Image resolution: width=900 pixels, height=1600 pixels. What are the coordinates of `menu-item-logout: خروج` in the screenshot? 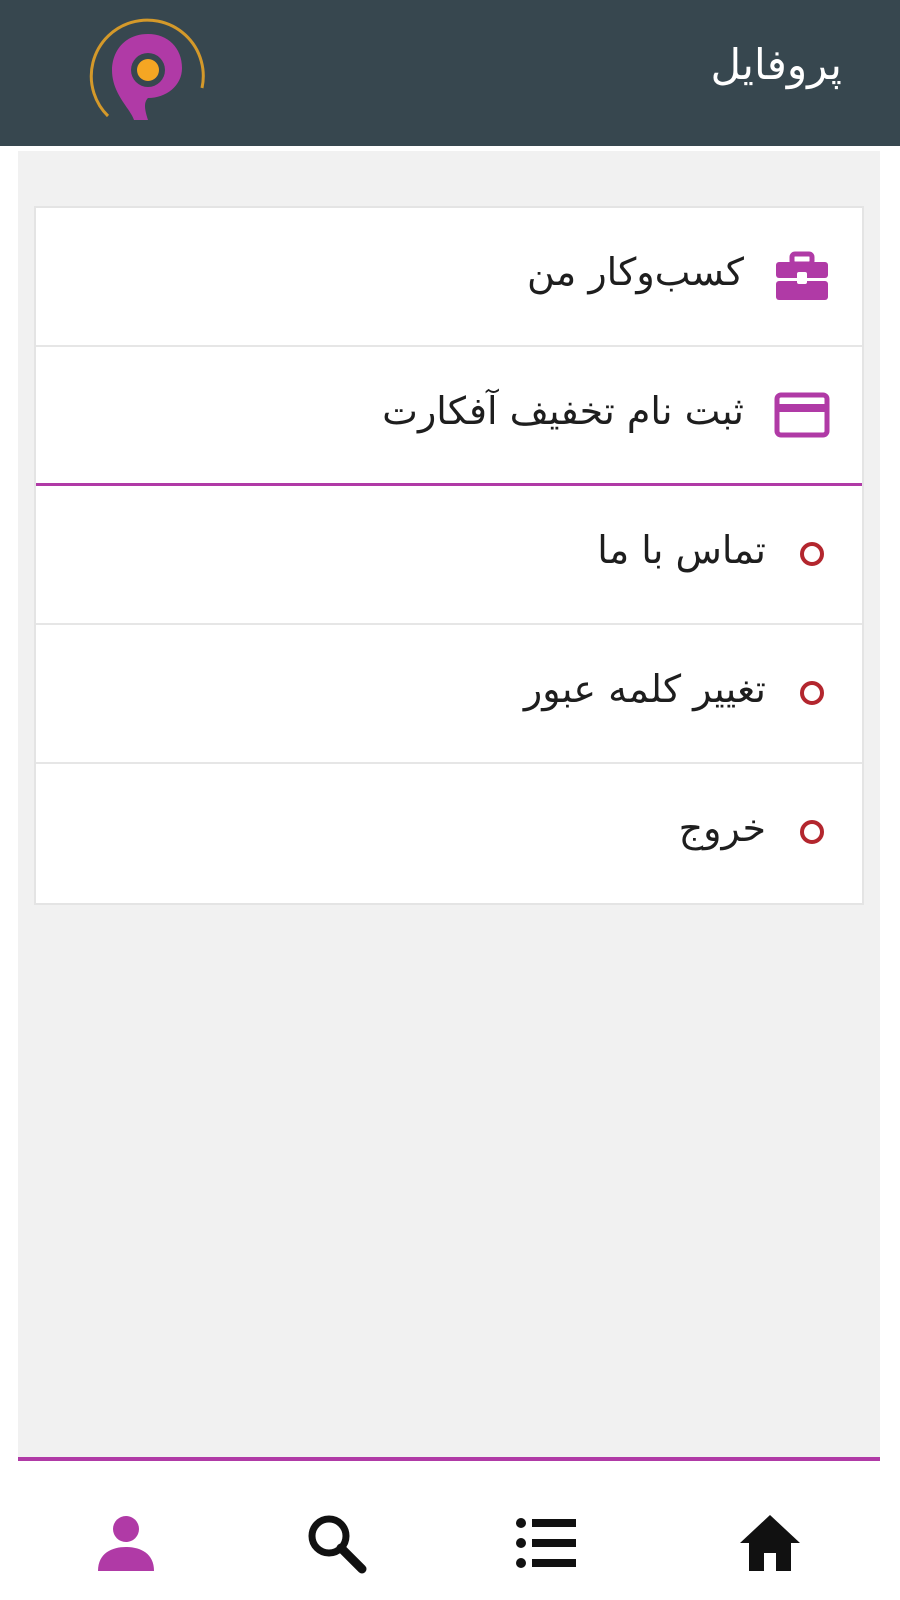 It's located at (449, 833).